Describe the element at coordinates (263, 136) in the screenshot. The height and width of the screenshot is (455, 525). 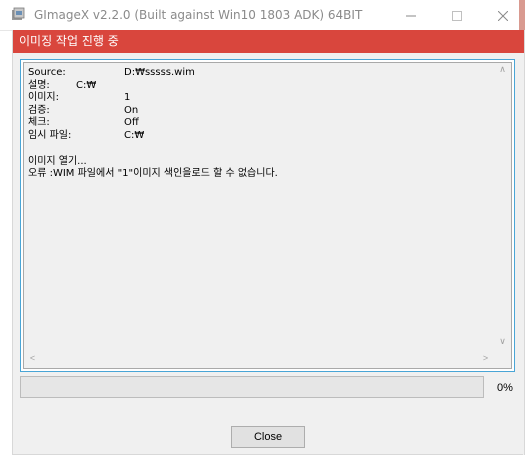
I see `log-field-temp-file: 임시 파일: C:₩` at that location.